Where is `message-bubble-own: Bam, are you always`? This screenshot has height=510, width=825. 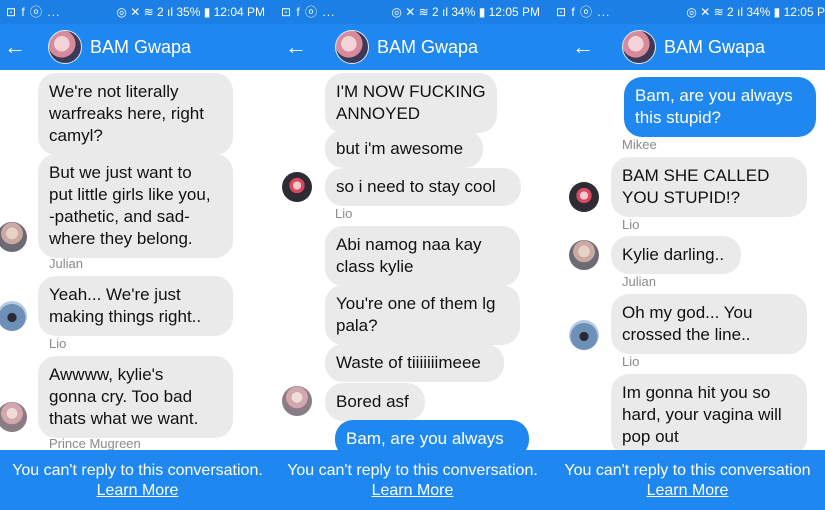
message-bubble-own: Bam, are you always is located at coordinates (432, 435).